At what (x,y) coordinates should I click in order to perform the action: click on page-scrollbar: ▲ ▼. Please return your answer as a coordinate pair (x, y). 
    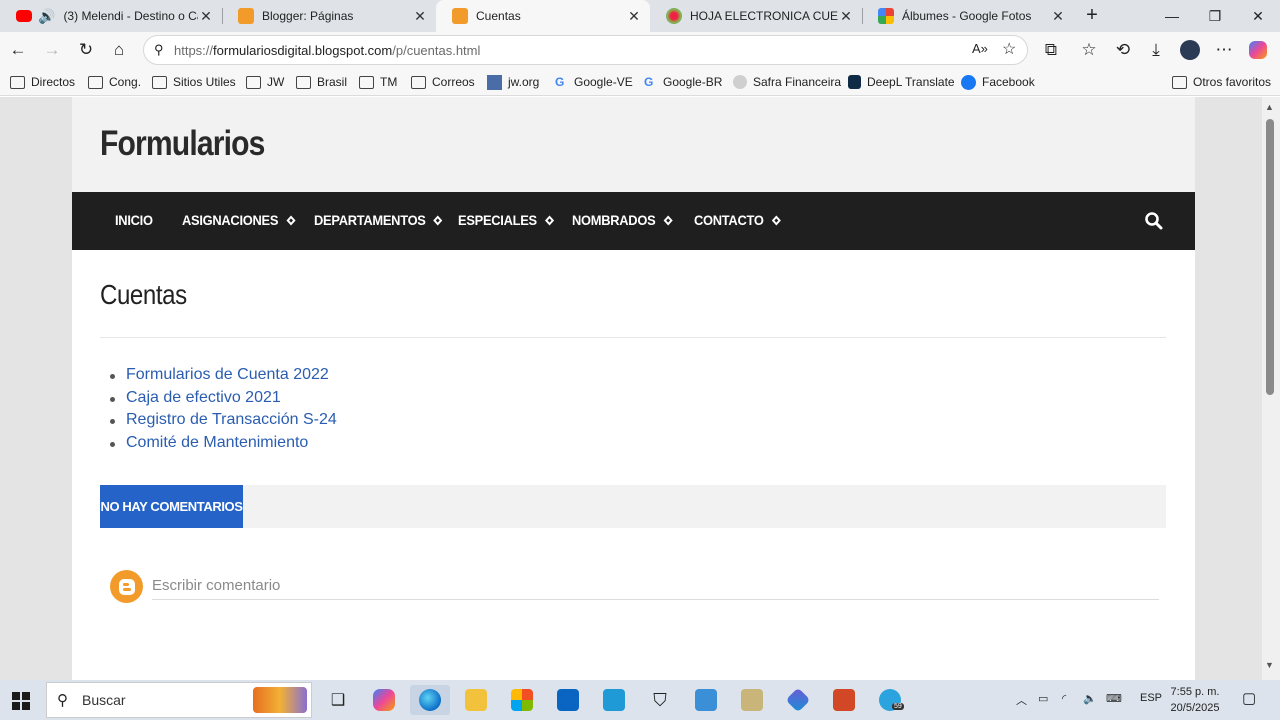
    Looking at the image, I should click on (1271, 388).